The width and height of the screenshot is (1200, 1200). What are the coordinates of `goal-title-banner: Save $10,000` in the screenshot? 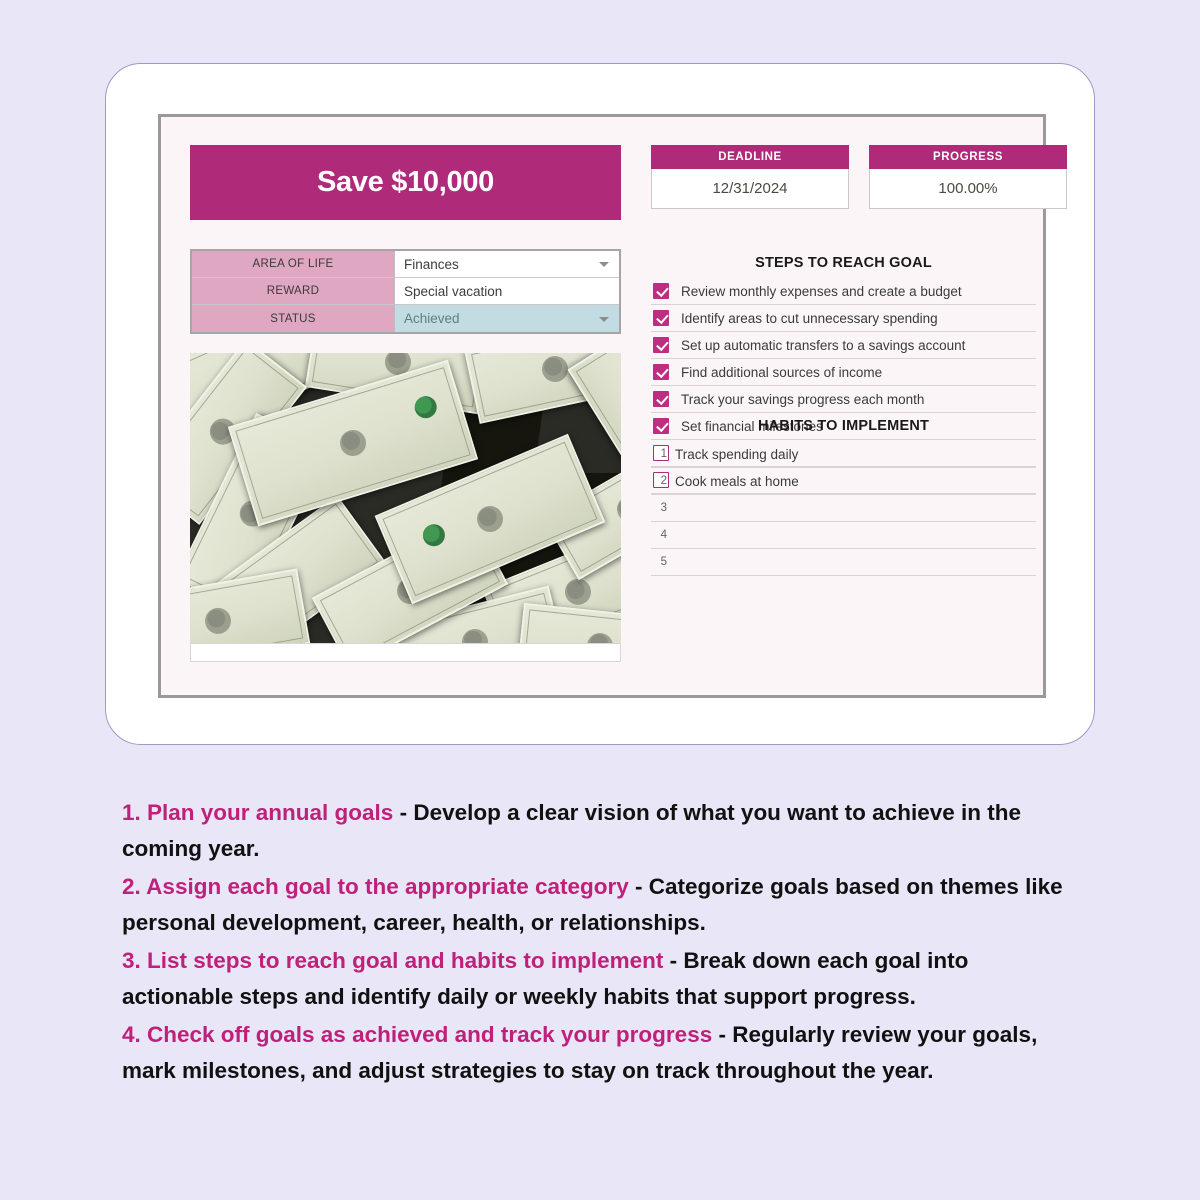 It's located at (405, 182).